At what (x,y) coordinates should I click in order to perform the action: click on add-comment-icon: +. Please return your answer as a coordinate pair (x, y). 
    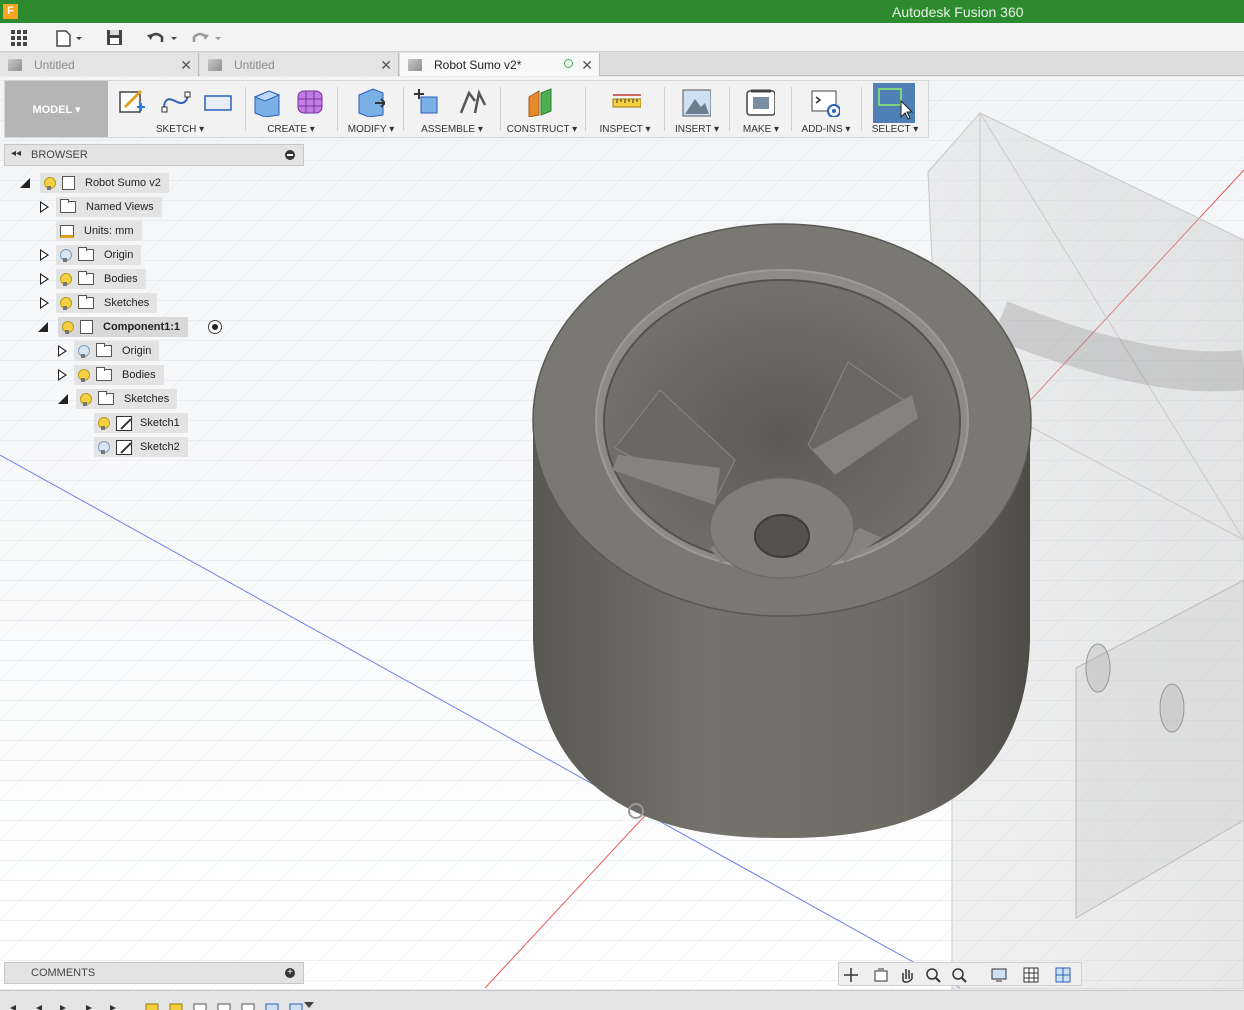
    Looking at the image, I should click on (290, 973).